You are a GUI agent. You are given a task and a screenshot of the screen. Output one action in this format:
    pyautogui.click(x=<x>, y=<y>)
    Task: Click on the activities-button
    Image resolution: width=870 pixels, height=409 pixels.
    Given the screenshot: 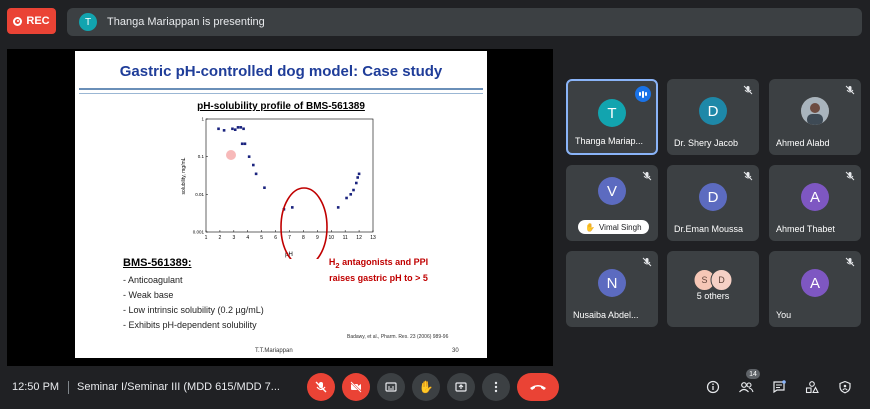 What is the action you would take?
    pyautogui.click(x=812, y=387)
    